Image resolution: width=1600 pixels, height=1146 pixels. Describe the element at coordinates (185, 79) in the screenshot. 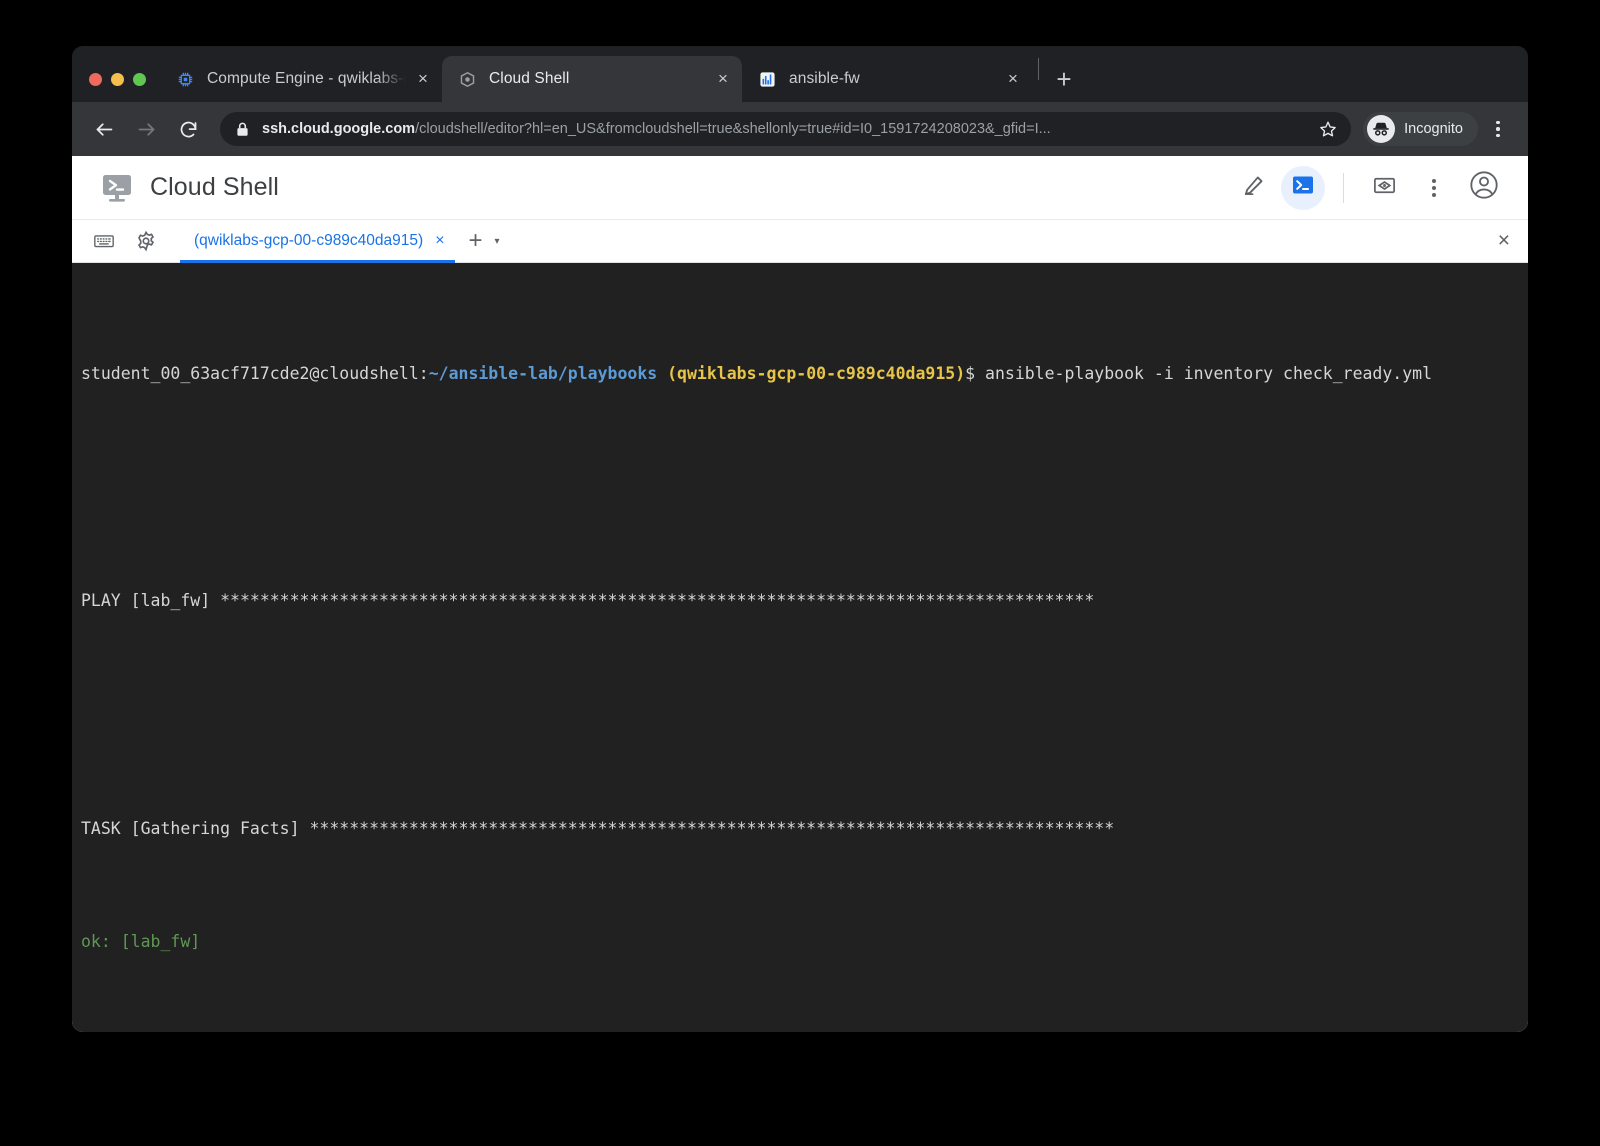

I see `cpu-chip-icon` at that location.